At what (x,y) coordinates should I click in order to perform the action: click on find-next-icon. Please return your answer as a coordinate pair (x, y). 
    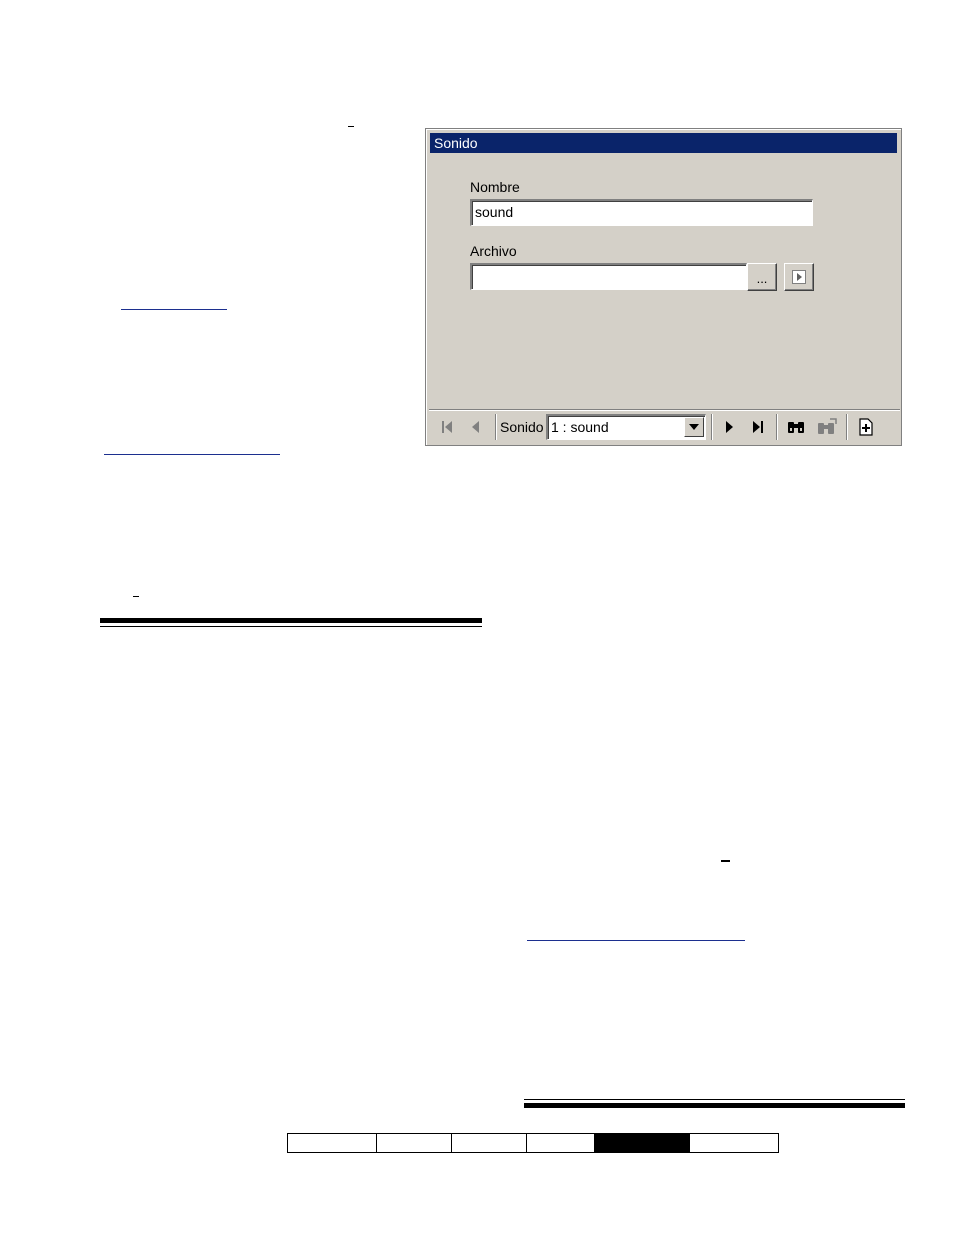
    Looking at the image, I should click on (827, 426).